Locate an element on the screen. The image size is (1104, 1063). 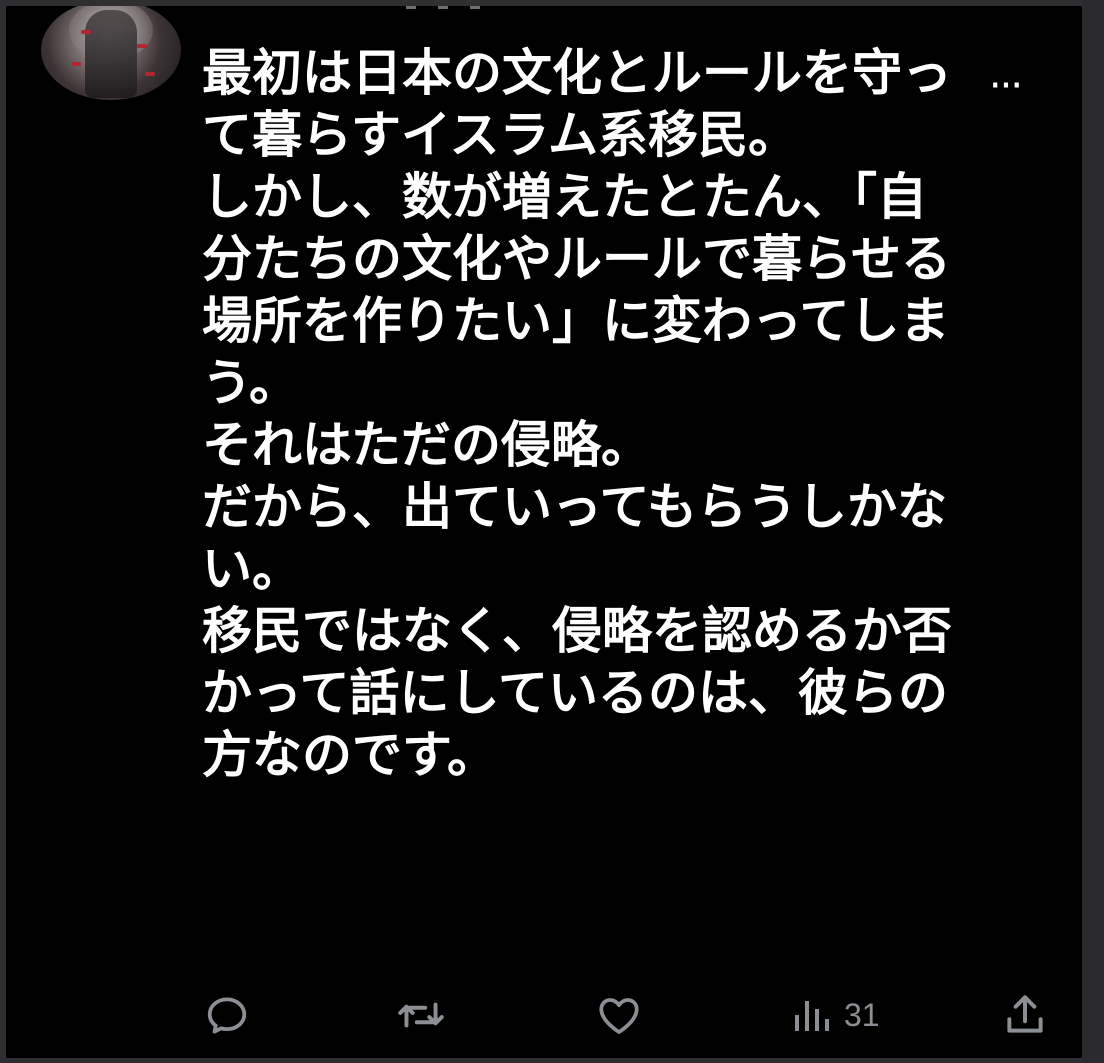
avatar is located at coordinates (111, 53).